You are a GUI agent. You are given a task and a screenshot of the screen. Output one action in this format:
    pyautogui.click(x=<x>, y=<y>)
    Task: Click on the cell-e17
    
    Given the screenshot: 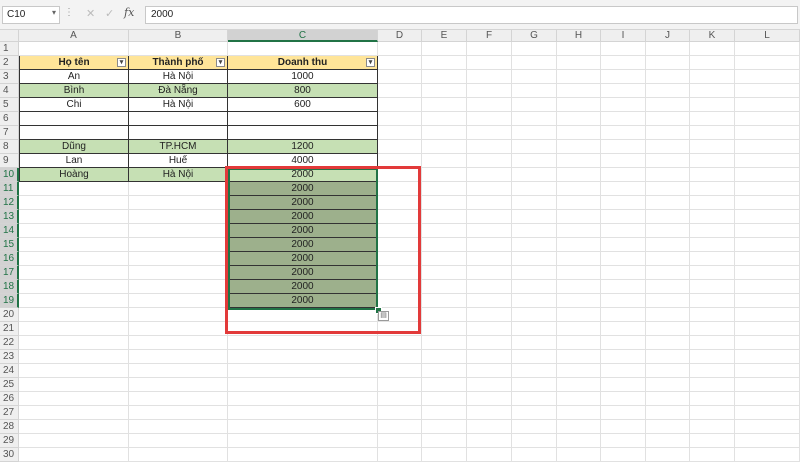 What is the action you would take?
    pyautogui.click(x=444, y=273)
    